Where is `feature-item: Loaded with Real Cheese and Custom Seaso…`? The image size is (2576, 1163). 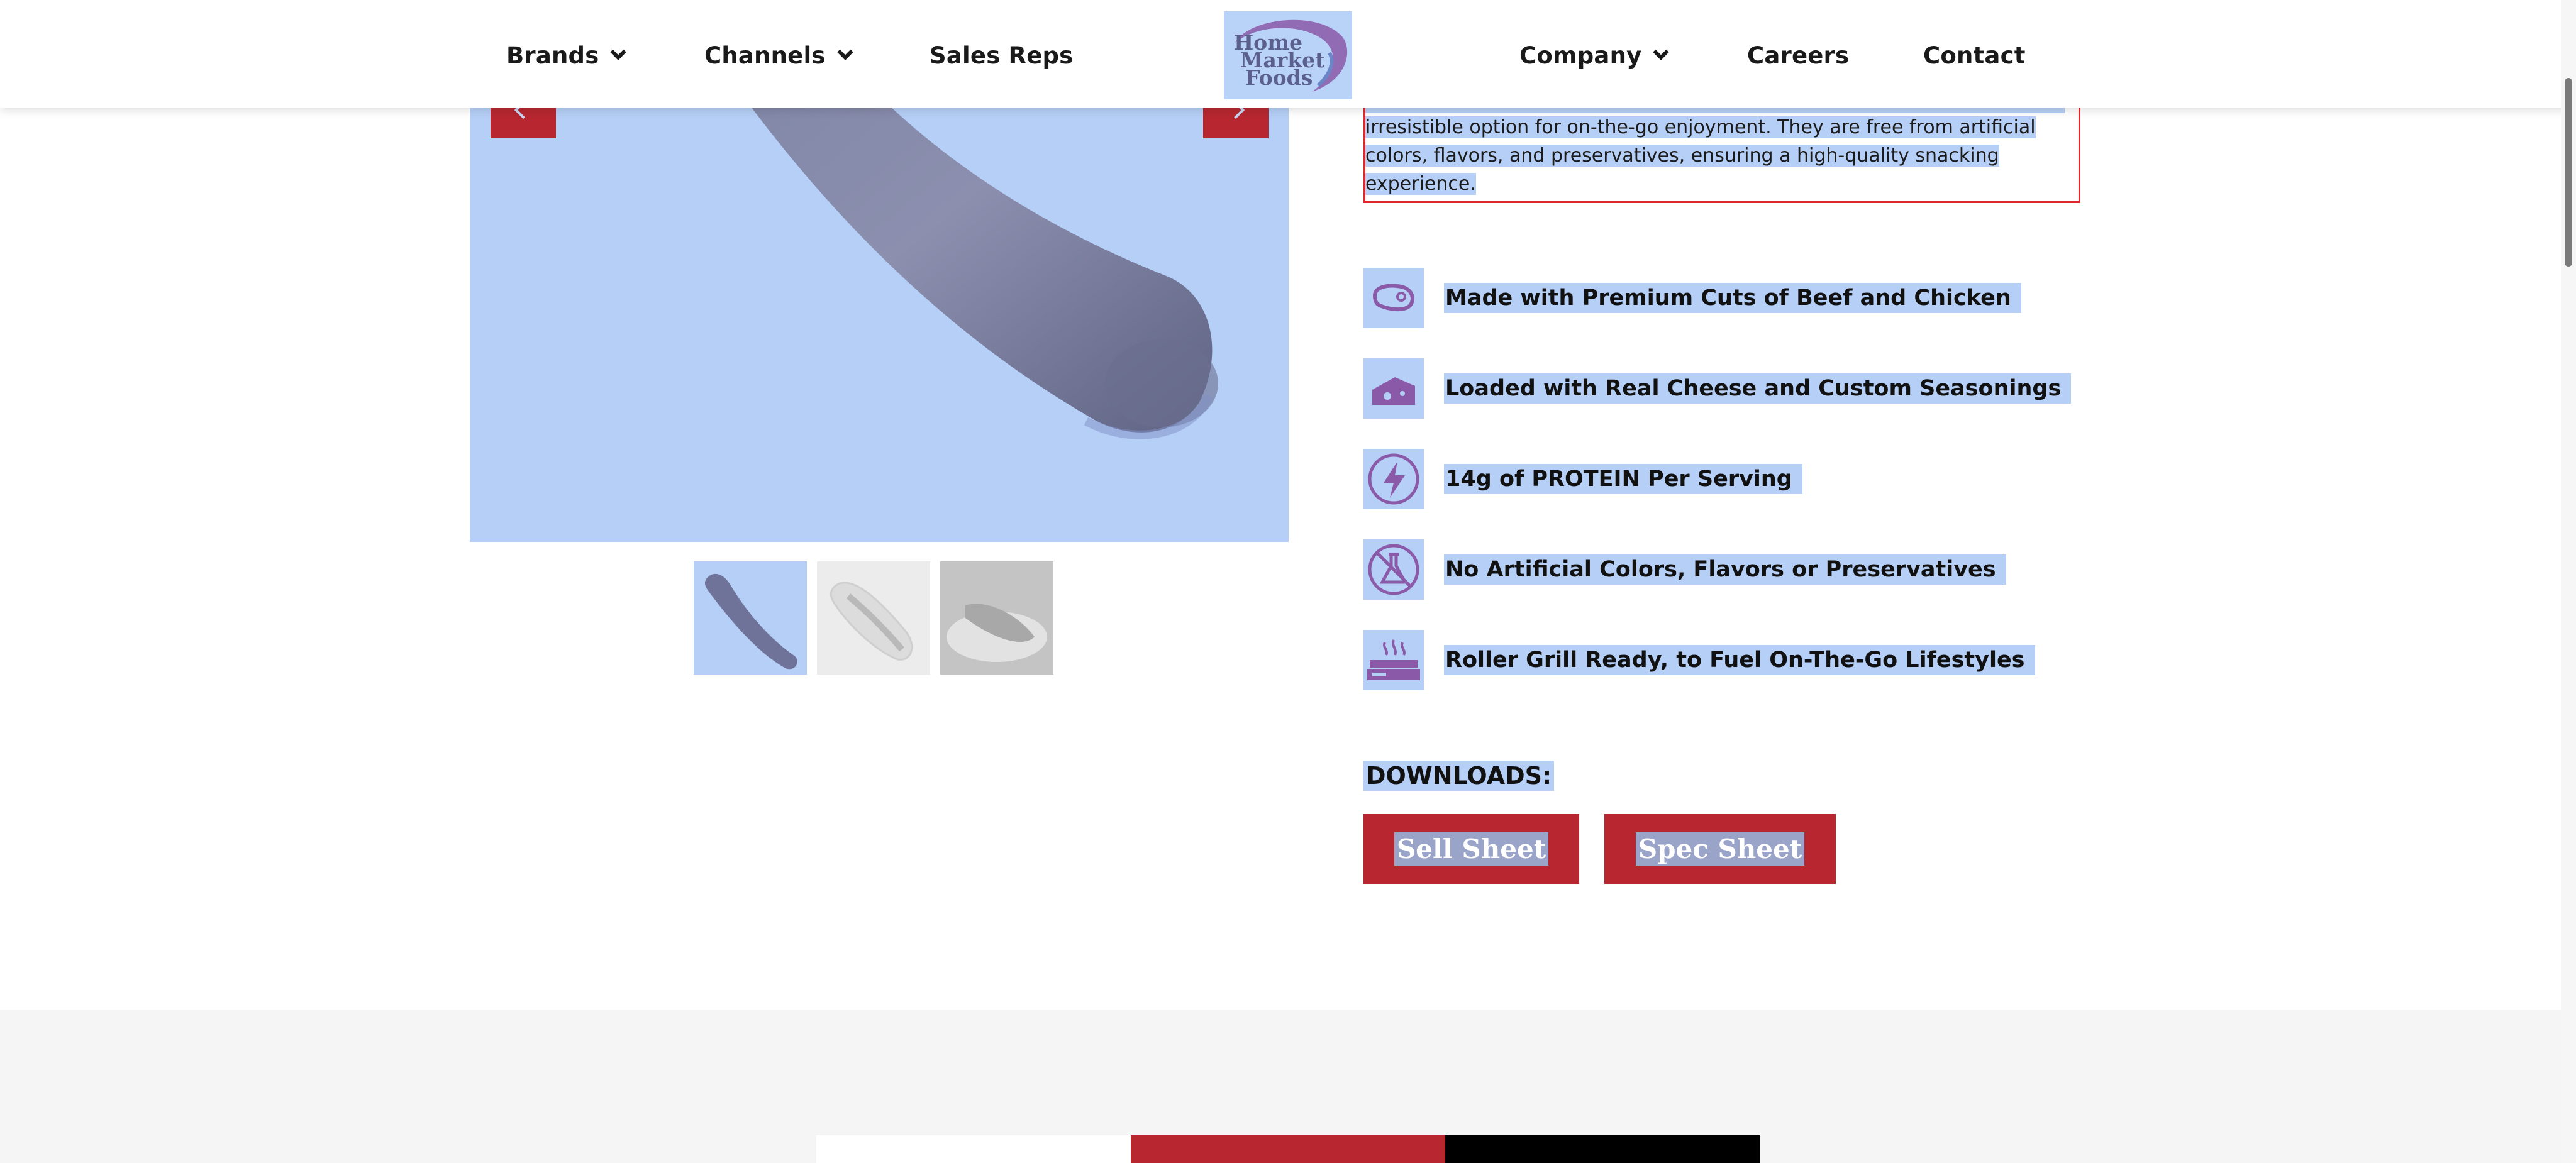 feature-item: Loaded with Real Cheese and Custom Seaso… is located at coordinates (1717, 389).